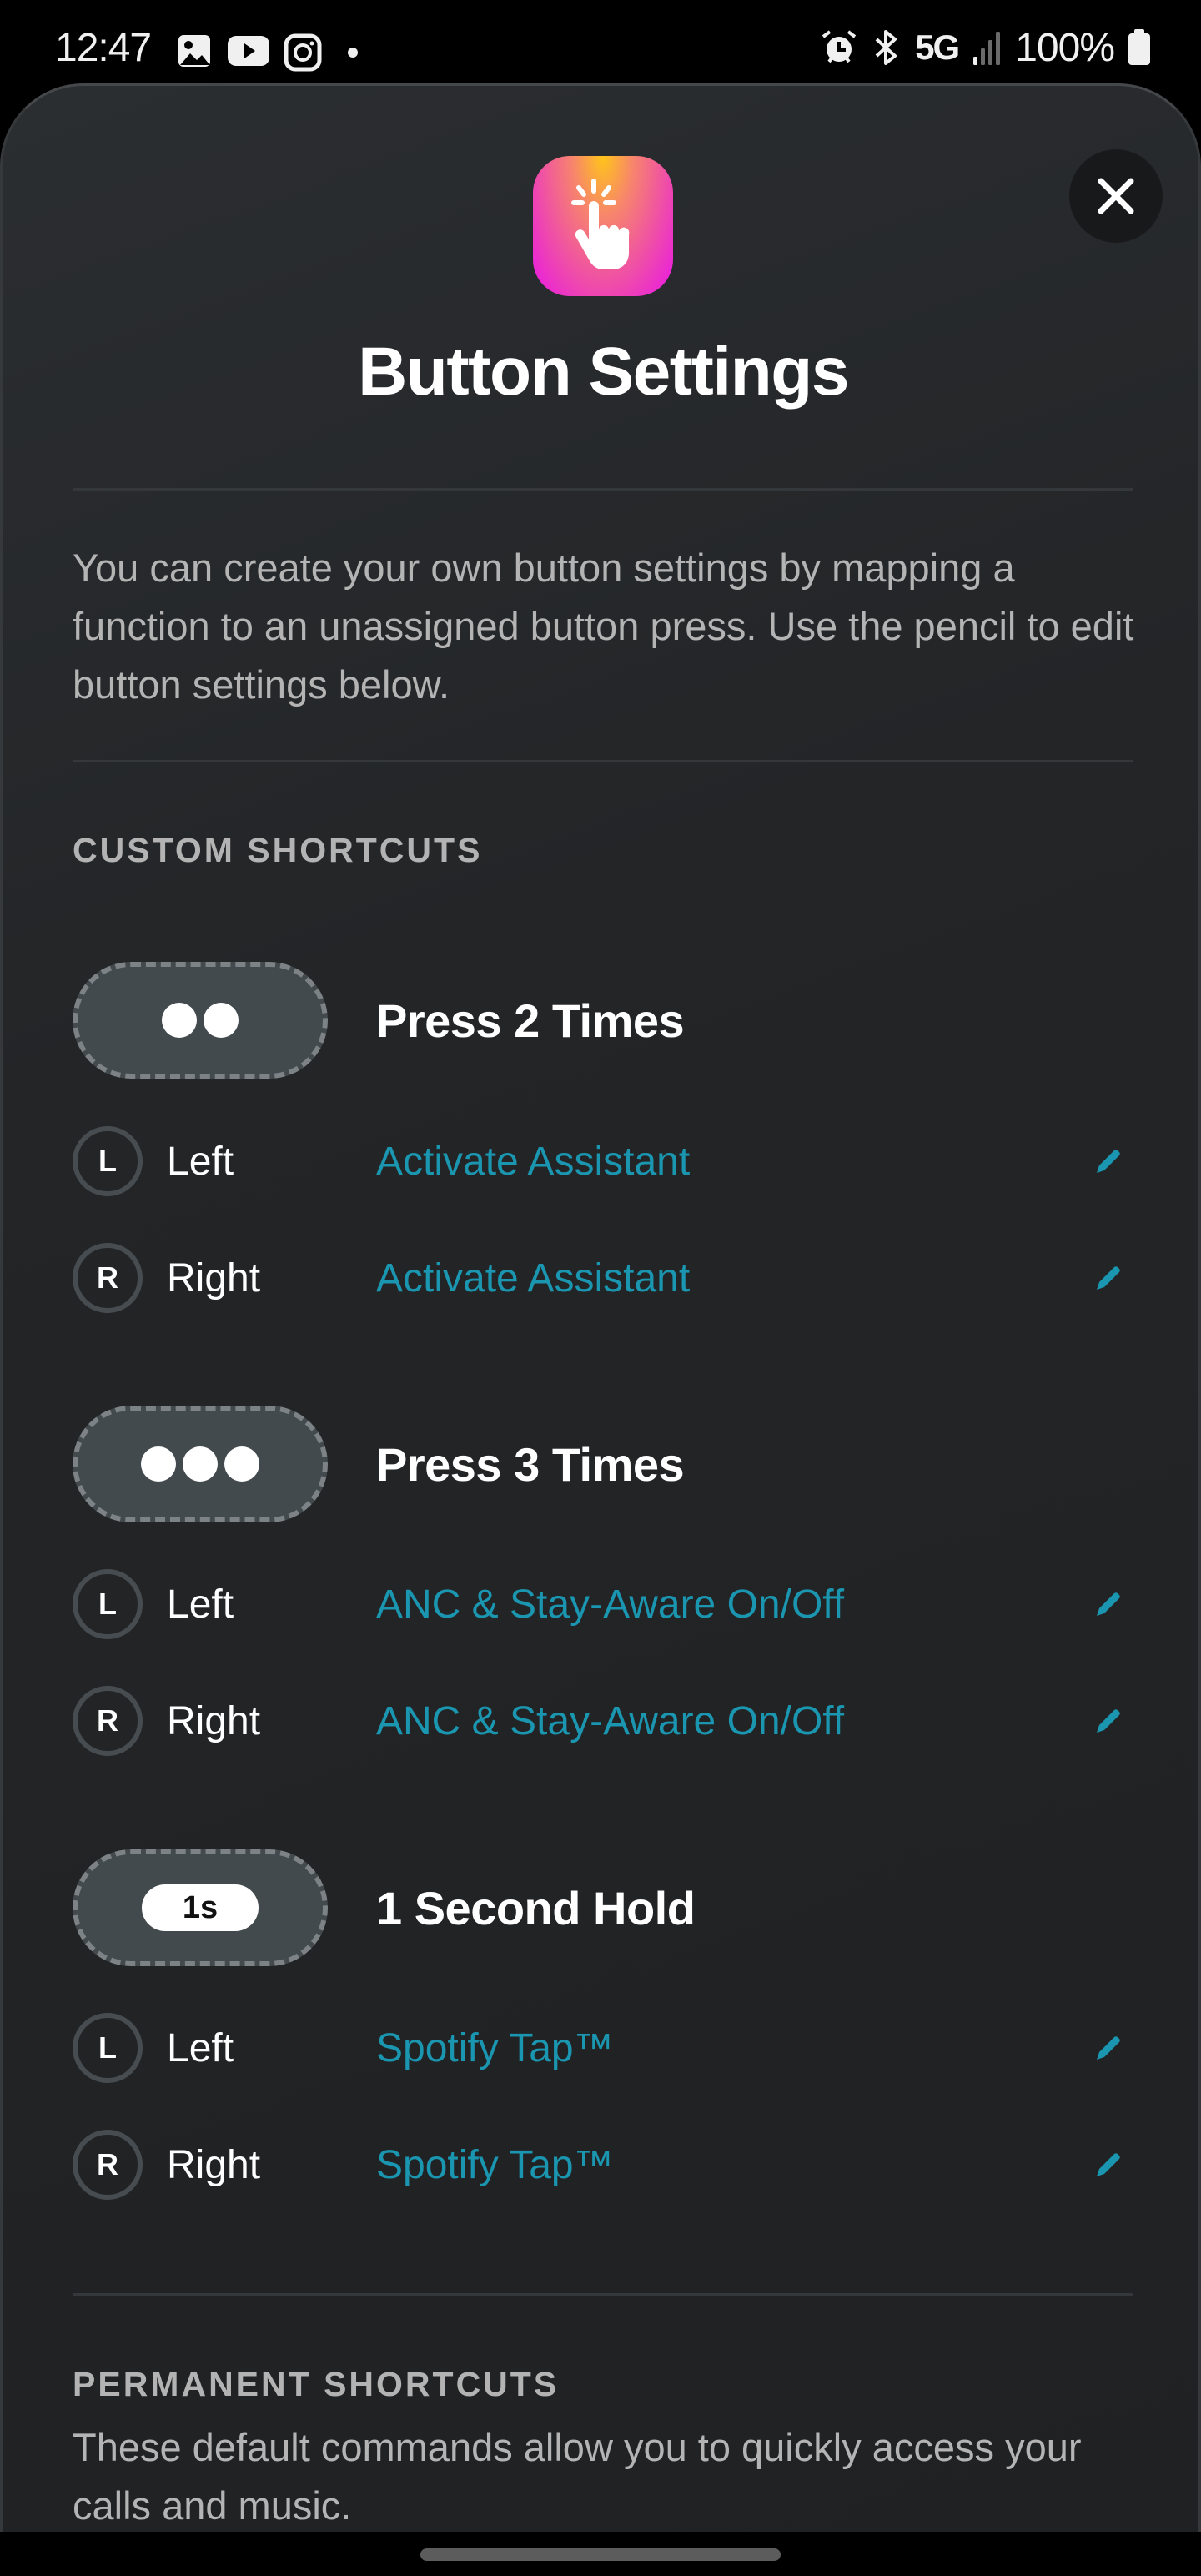 The image size is (1201, 2576). What do you see at coordinates (201, 1020) in the screenshot?
I see `press-2-times-indicator` at bounding box center [201, 1020].